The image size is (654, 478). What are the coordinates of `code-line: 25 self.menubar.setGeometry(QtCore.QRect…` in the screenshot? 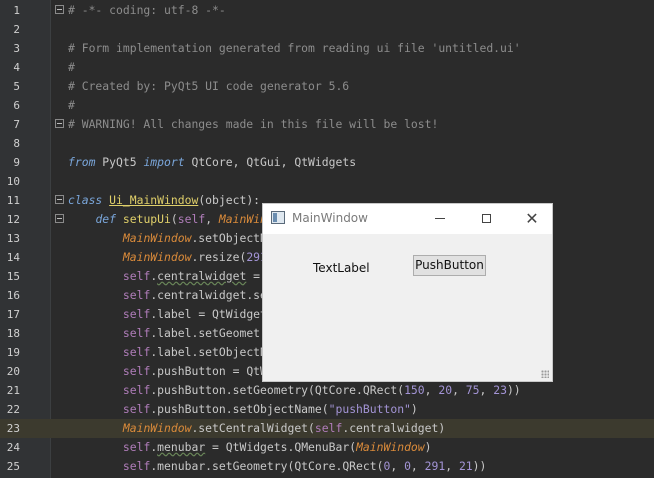 It's located at (327, 466).